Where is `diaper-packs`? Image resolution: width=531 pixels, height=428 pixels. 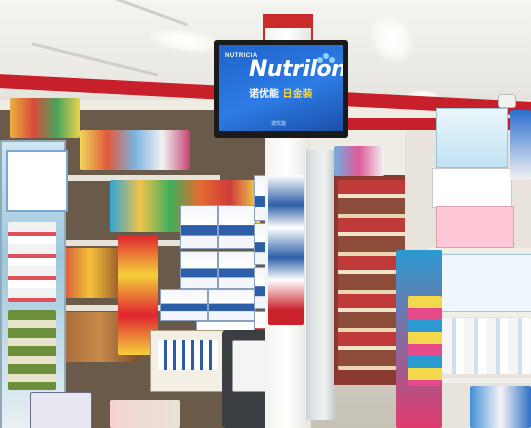 diaper-packs is located at coordinates (500, 407).